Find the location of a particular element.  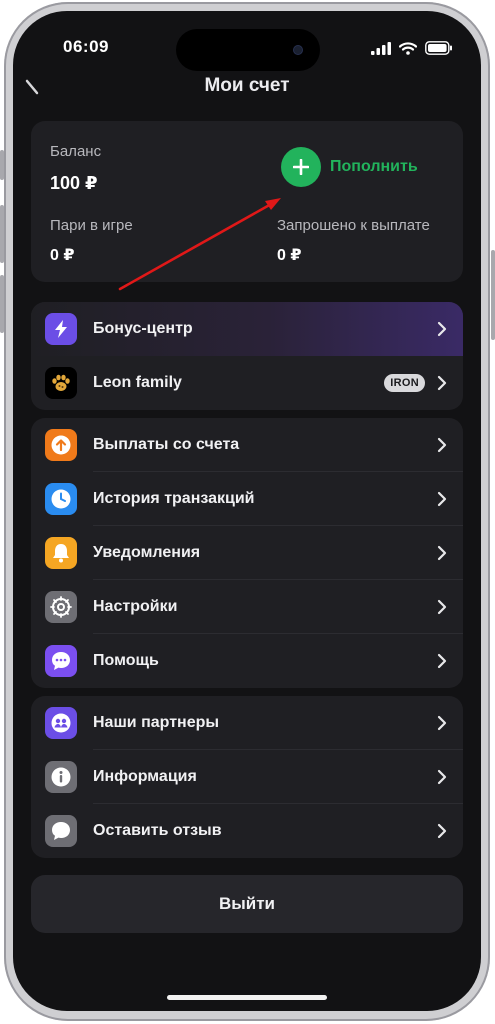

menu-item-label: Бонус-центр is located at coordinates (143, 328).